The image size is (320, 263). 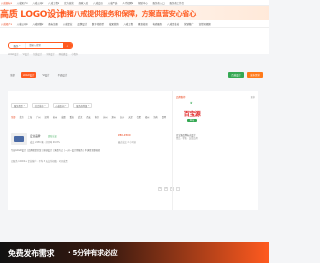 What do you see at coordinates (164, 117) in the screenshot?
I see `region-item: 昆明` at bounding box center [164, 117].